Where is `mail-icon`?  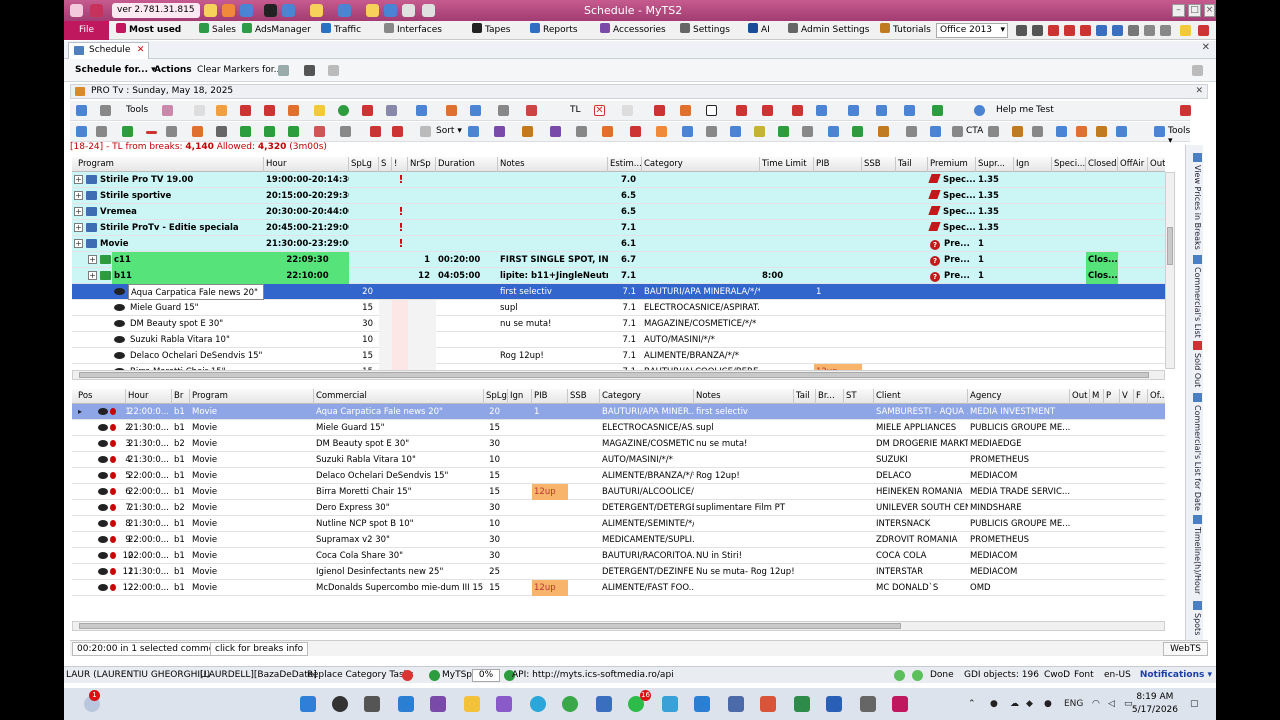 mail-icon is located at coordinates (1133, 30).